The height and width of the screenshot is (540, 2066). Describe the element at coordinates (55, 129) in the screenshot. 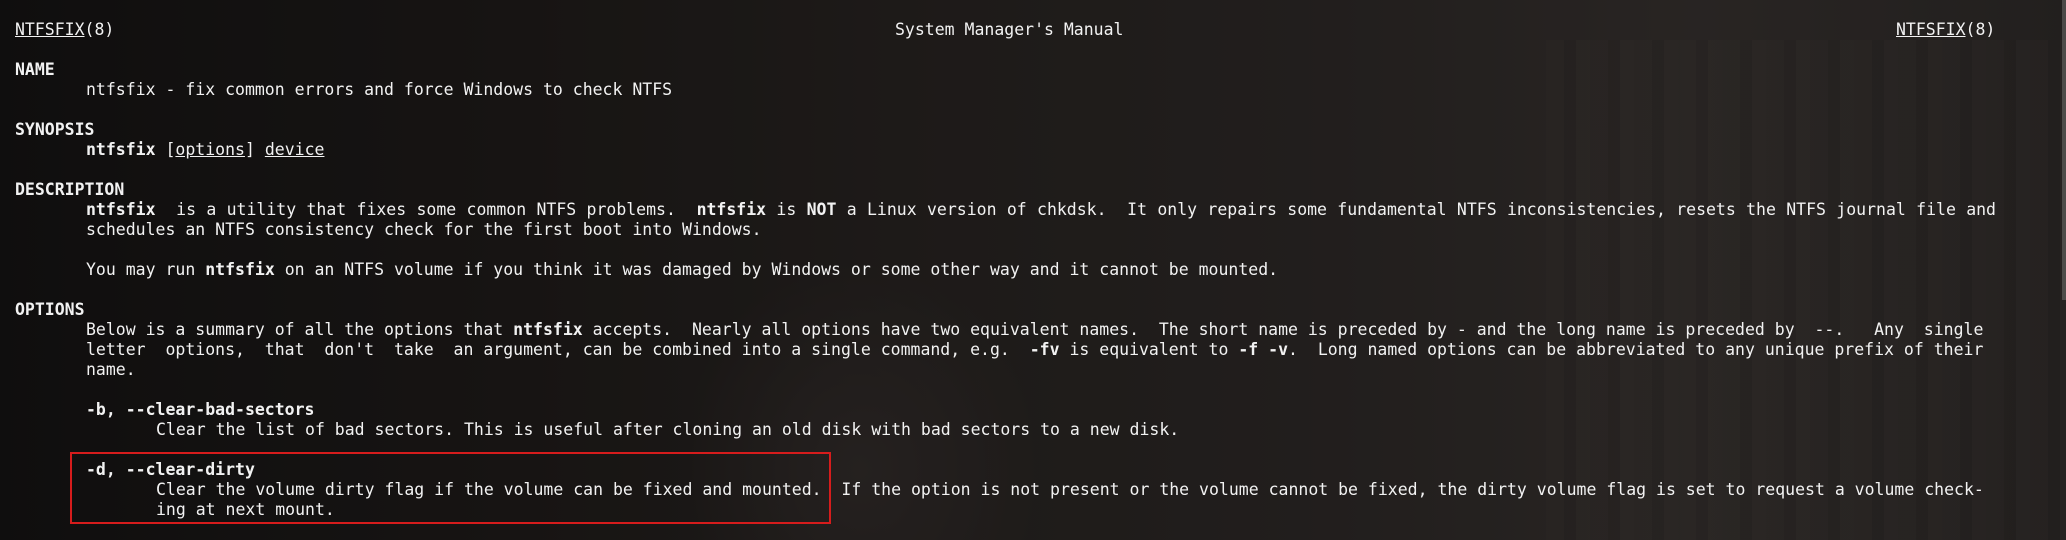

I see `section-heading-synopsis: SYNOPSIS` at that location.